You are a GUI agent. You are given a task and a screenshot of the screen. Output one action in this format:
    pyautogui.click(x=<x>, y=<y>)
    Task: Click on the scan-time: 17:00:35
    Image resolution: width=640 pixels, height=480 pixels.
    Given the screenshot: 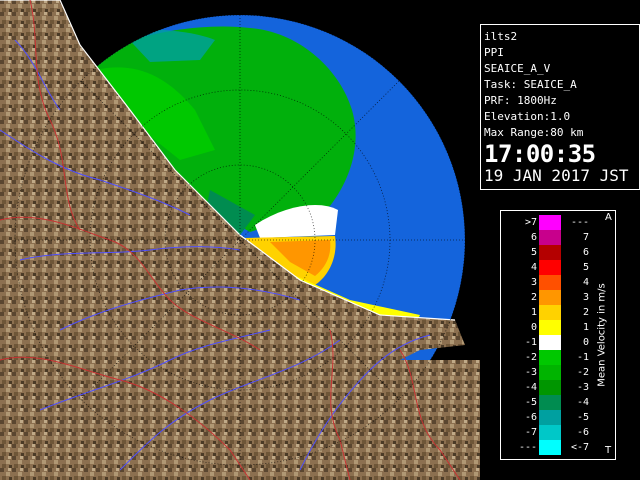 What is the action you would take?
    pyautogui.click(x=540, y=154)
    